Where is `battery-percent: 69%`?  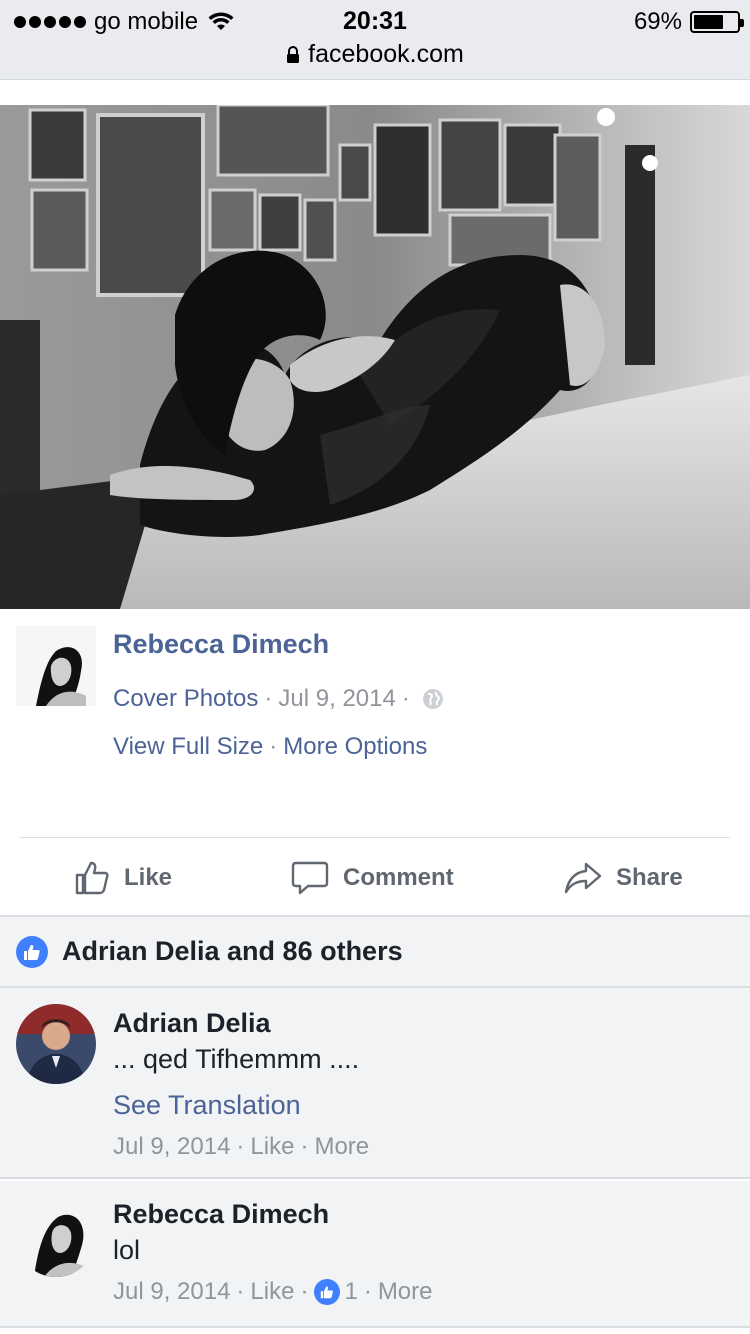 battery-percent: 69% is located at coordinates (657, 21).